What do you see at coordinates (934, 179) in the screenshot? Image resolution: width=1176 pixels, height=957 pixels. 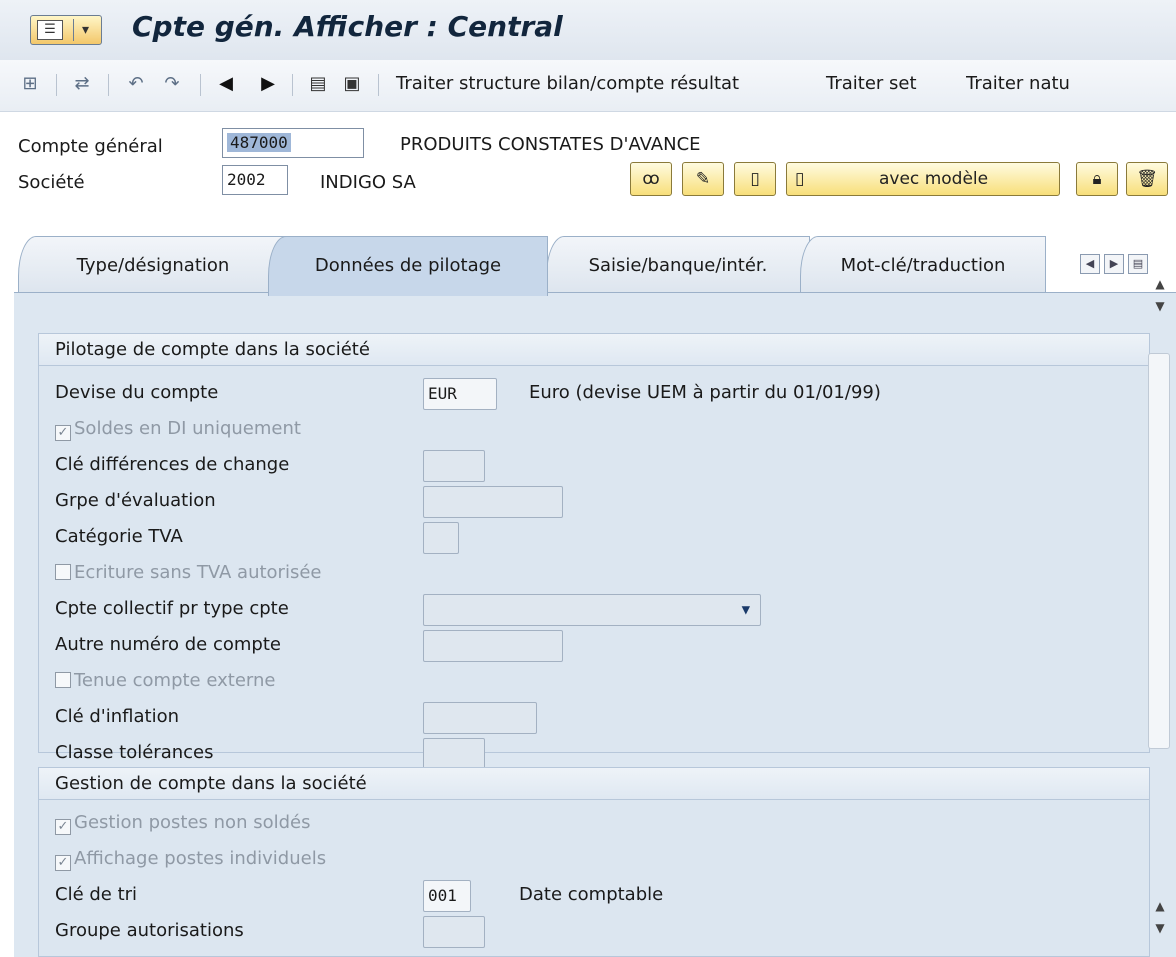 I see `with-template-label: avec modèle` at bounding box center [934, 179].